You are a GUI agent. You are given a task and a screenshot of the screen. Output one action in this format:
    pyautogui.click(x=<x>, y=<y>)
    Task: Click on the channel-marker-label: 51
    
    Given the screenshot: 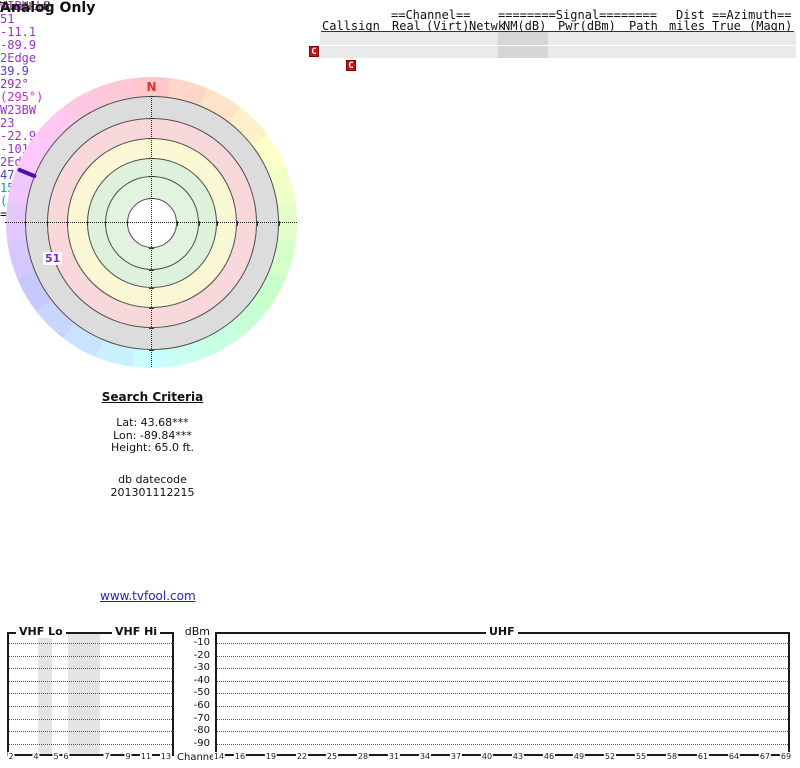 What is the action you would take?
    pyautogui.click(x=53, y=258)
    